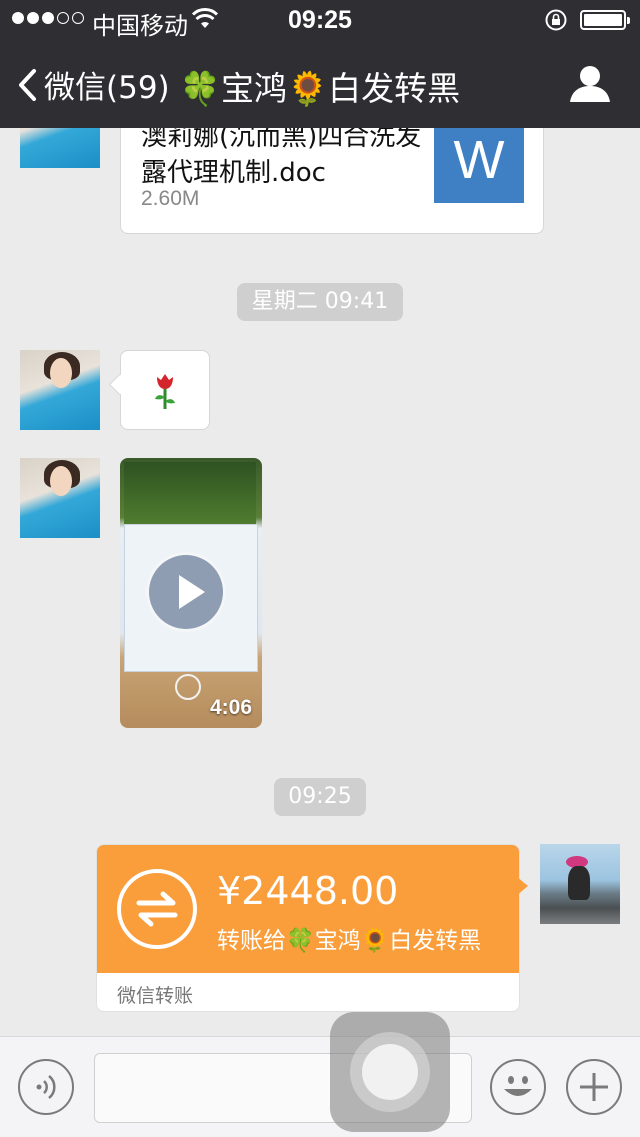 The image size is (640, 1137). What do you see at coordinates (605, 20) in the screenshot?
I see `battery-icon` at bounding box center [605, 20].